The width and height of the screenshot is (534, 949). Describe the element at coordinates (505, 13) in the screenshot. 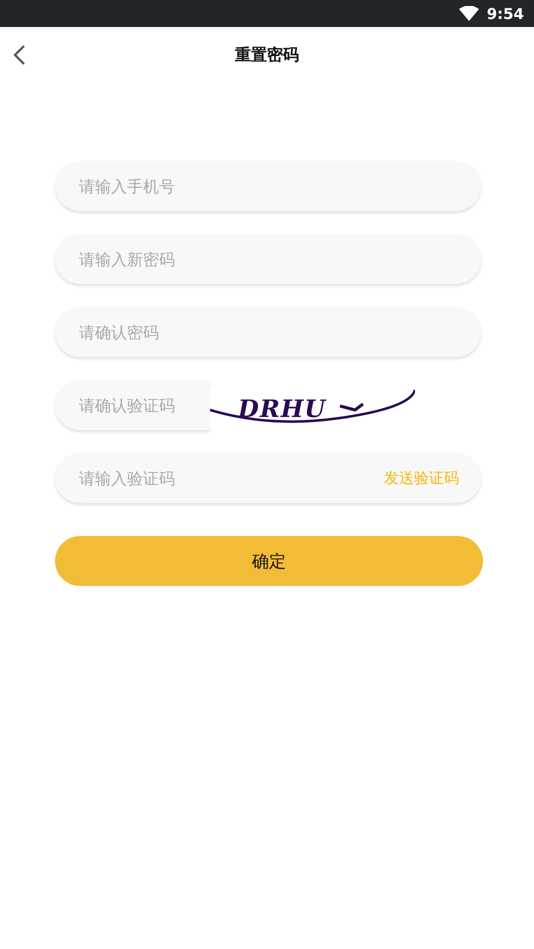

I see `status-time: 9:54` at that location.